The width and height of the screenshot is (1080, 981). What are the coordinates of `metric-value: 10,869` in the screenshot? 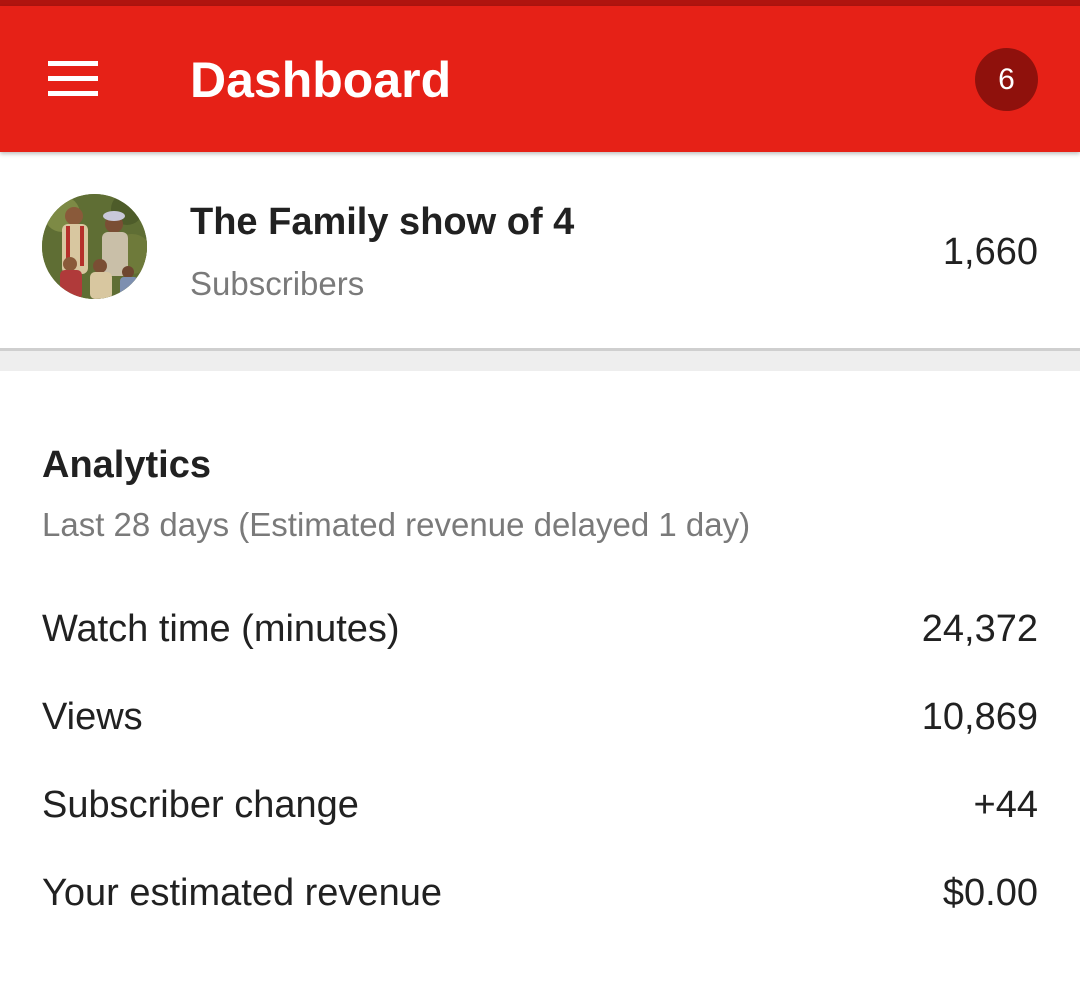 It's located at (979, 717).